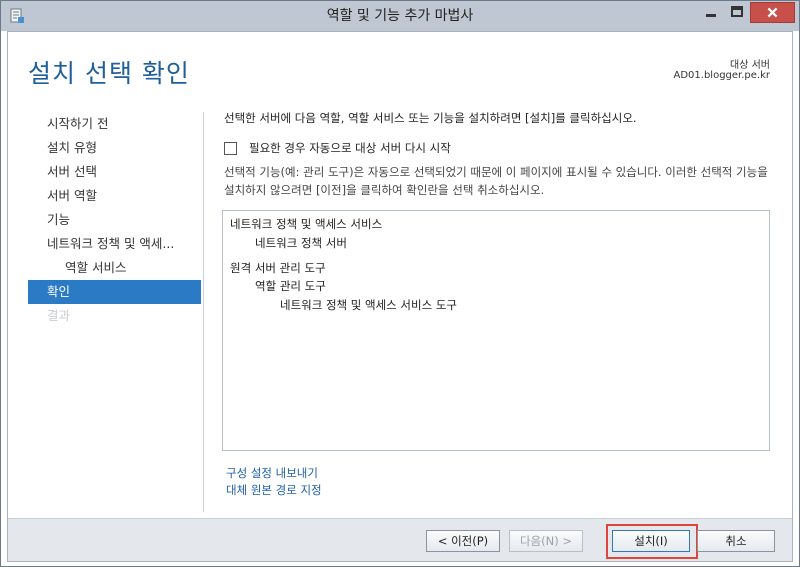  Describe the element at coordinates (463, 541) in the screenshot. I see `previous-button: < 이전(P)` at that location.